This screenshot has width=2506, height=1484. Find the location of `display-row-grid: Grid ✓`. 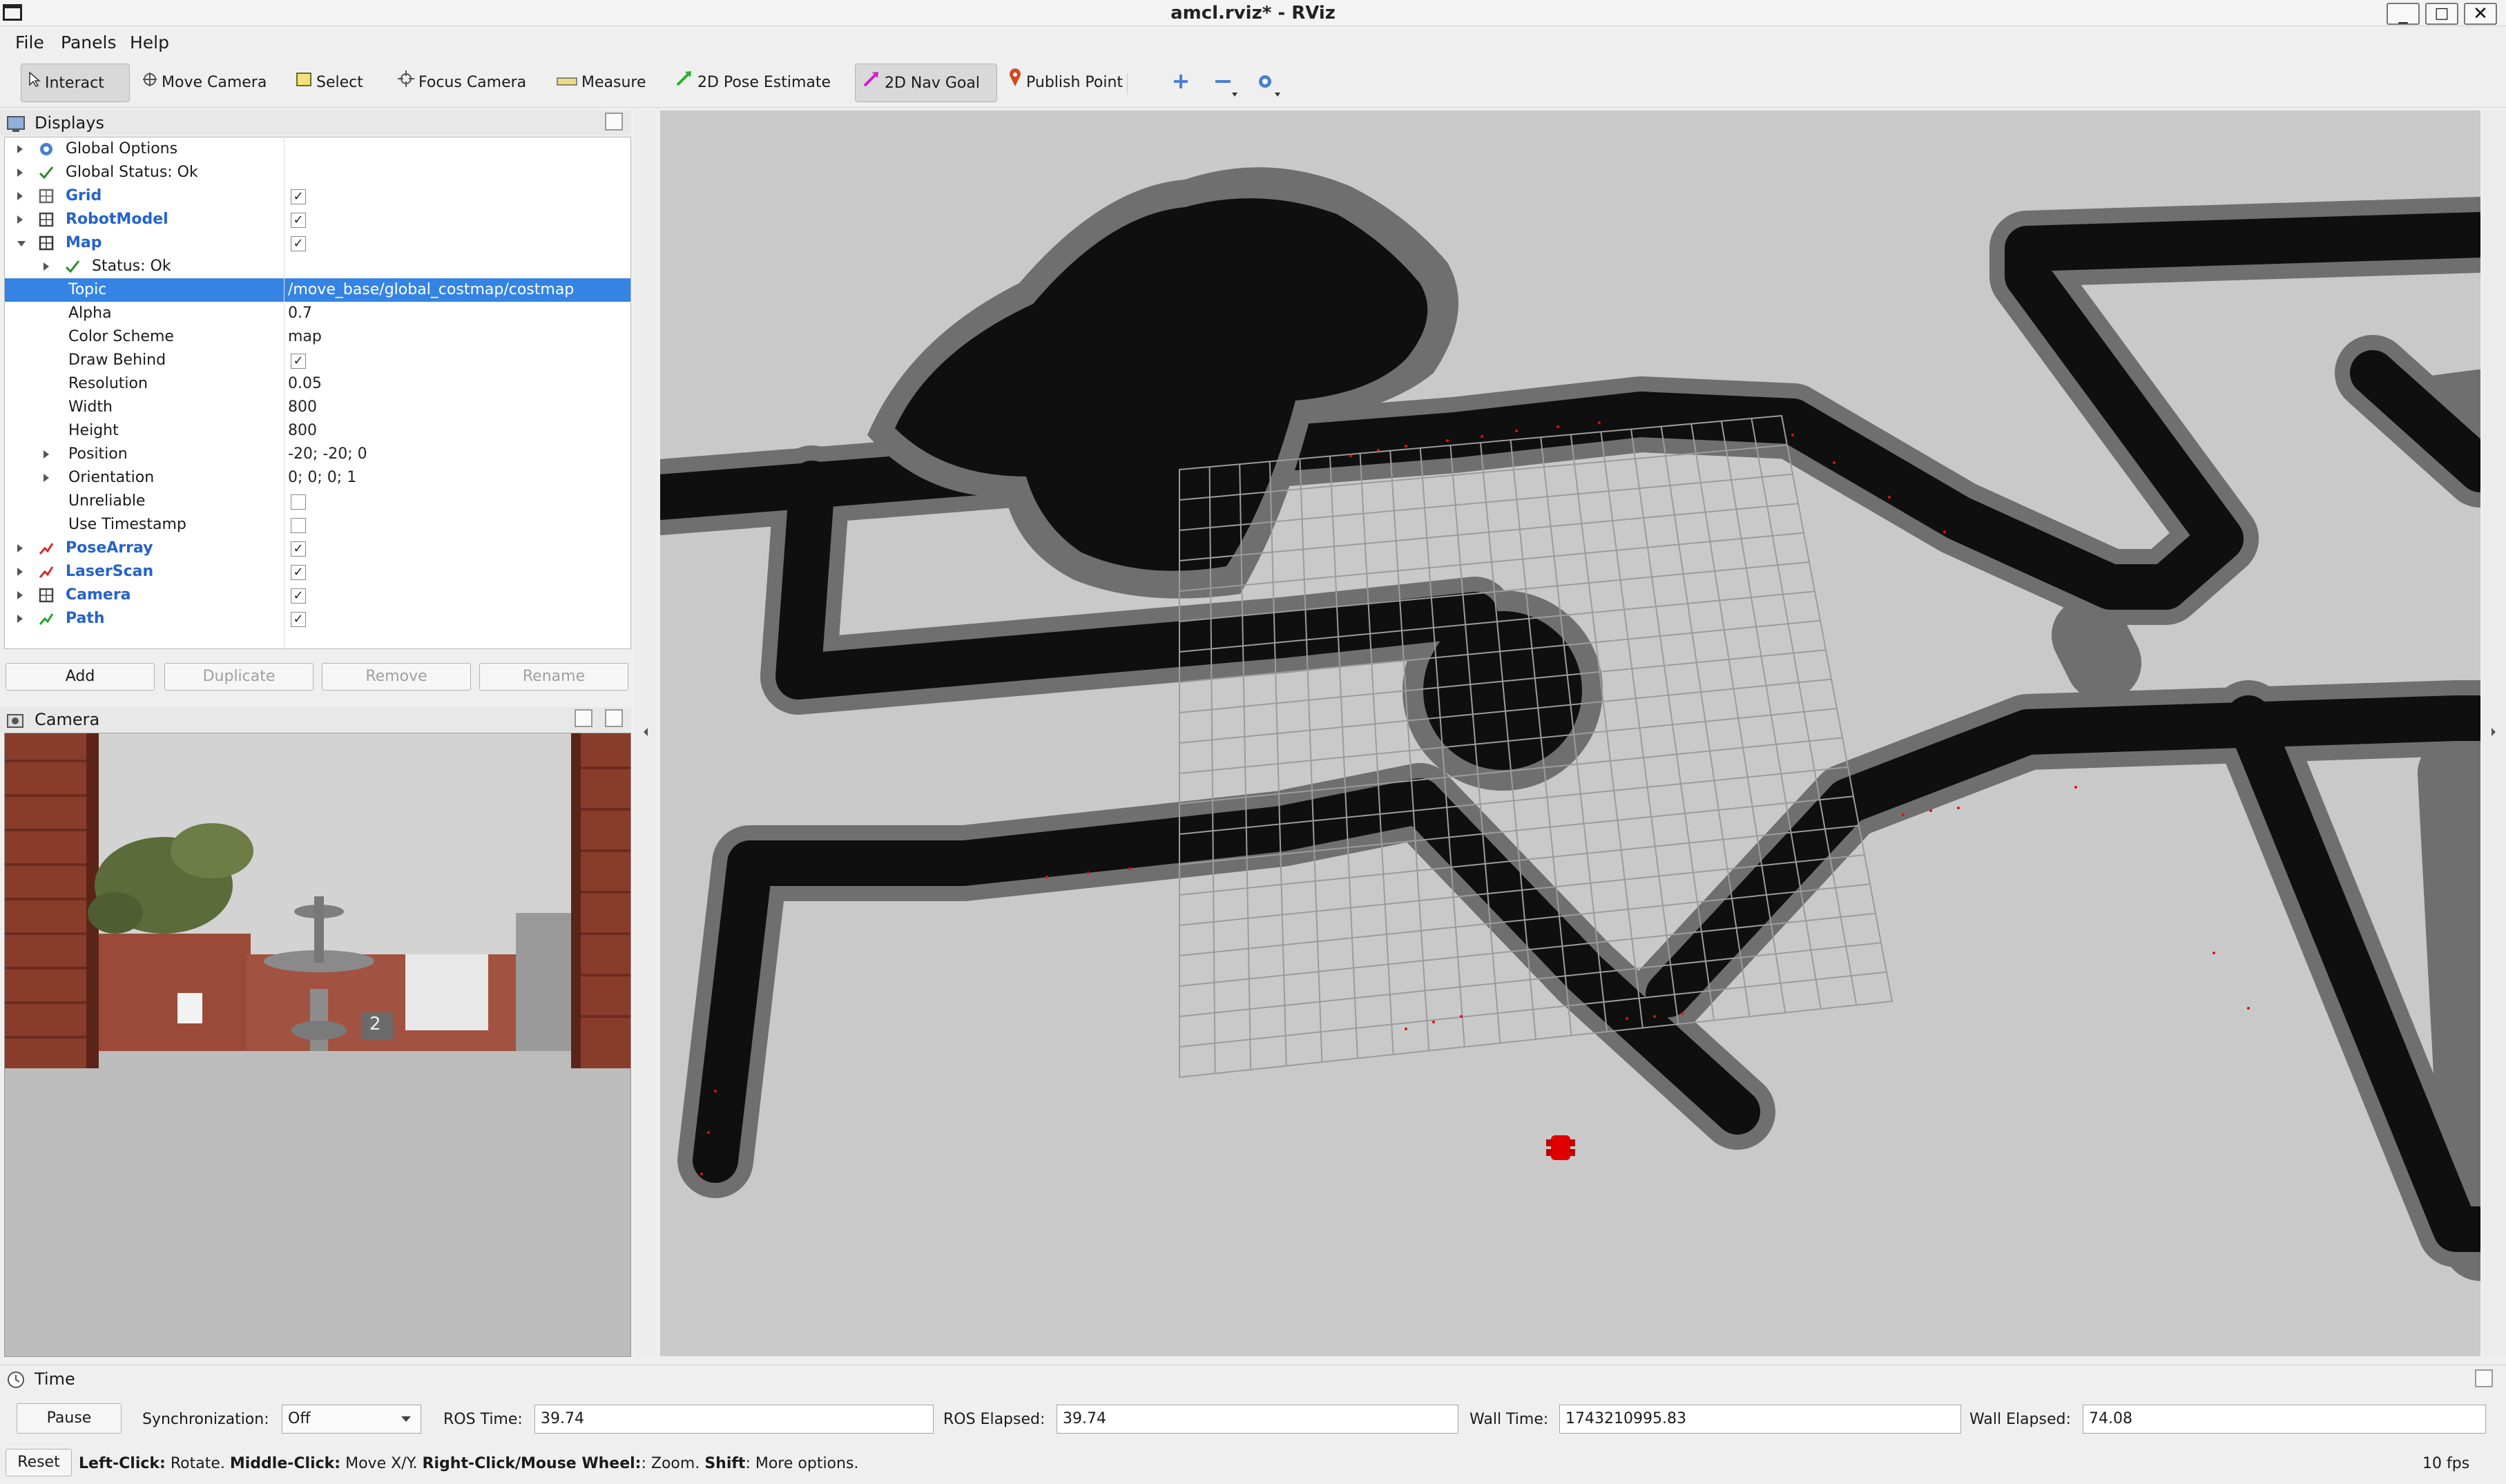

display-row-grid: Grid ✓ is located at coordinates (317, 196).